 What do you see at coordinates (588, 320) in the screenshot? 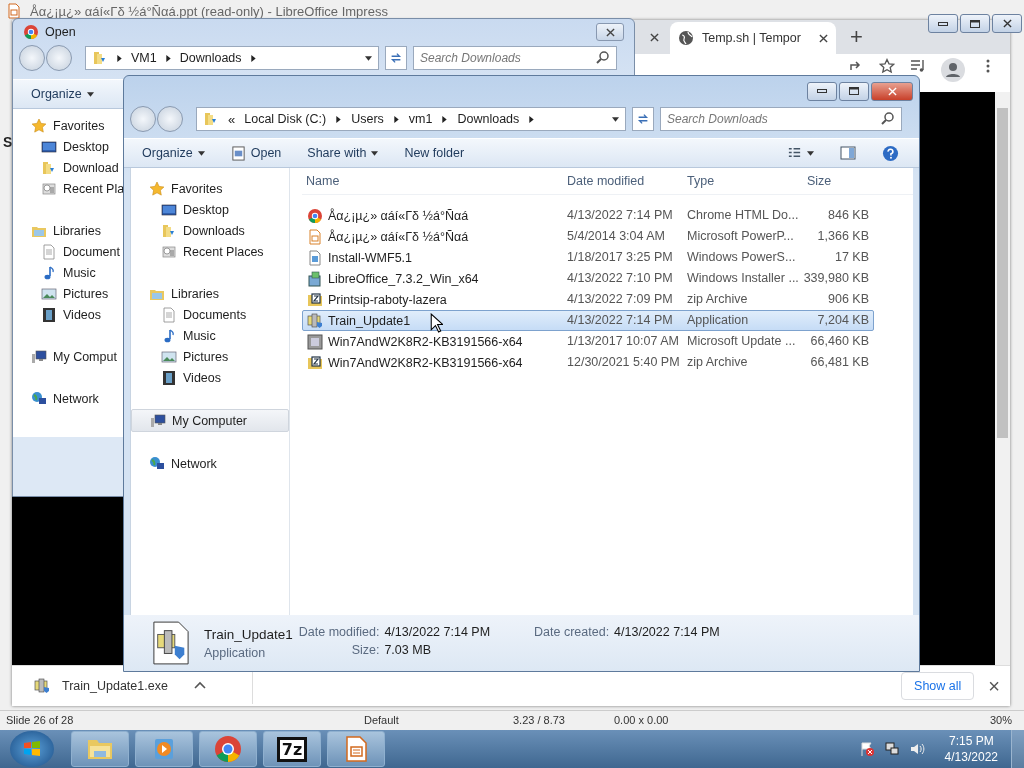
I see `file-row: Train_Update1 4/13/2022 7:14 PM Application 7,204 KB` at bounding box center [588, 320].